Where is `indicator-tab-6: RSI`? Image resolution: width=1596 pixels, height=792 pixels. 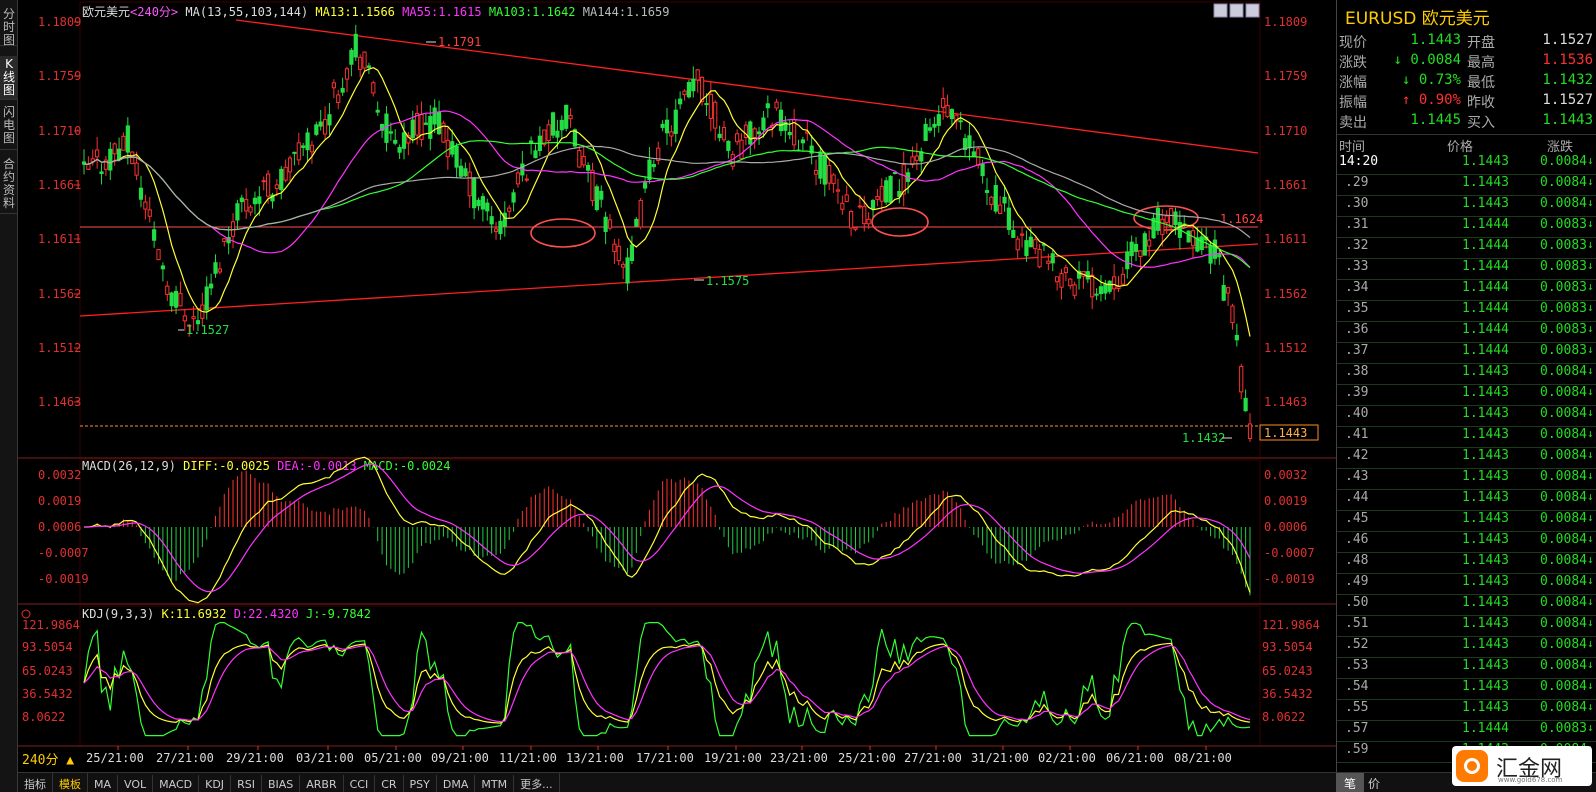 indicator-tab-6: RSI is located at coordinates (246, 783).